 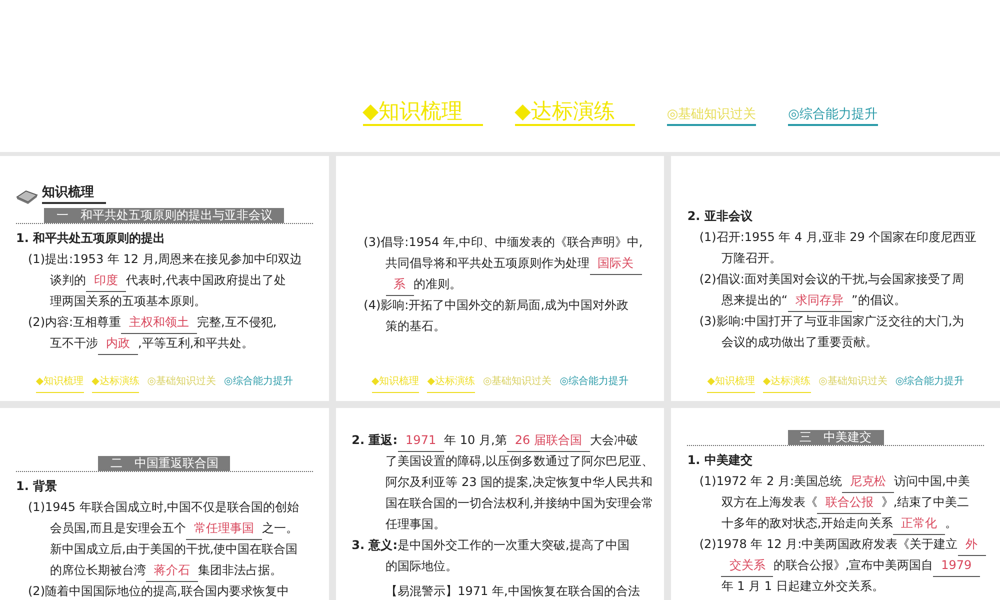 I want to click on answer-blank: 系, so click(x=400, y=285).